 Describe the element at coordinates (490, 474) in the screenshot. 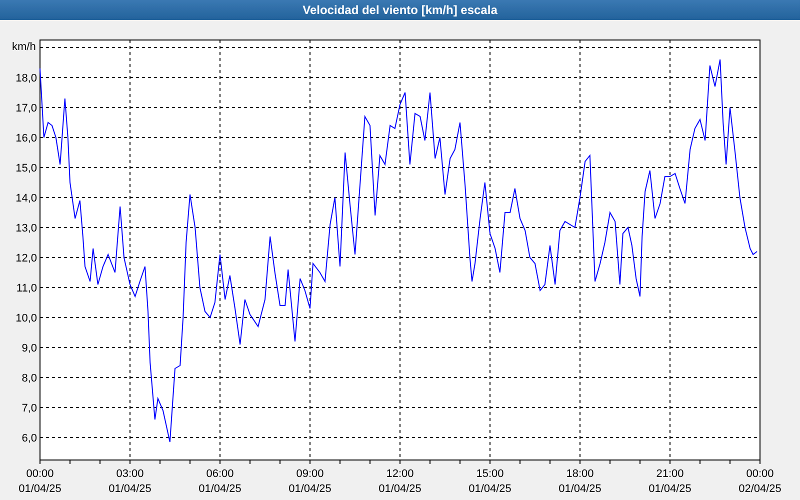

I see `x-axis-tick-label: 15:00` at that location.